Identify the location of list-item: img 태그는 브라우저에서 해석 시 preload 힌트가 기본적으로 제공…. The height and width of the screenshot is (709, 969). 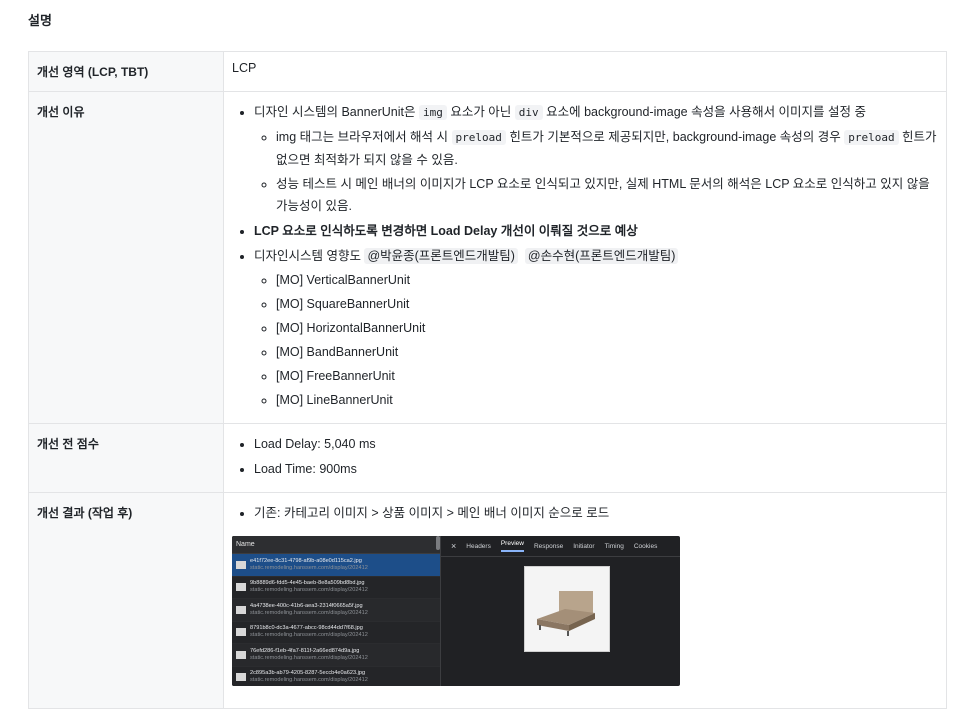
(607, 148).